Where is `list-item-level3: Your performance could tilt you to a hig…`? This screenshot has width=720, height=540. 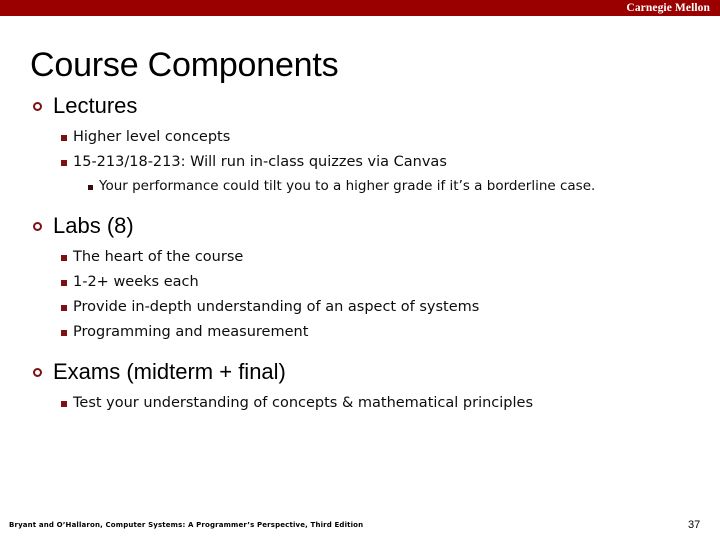
list-item-level3: Your performance could tilt you to a hig… is located at coordinates (360, 188).